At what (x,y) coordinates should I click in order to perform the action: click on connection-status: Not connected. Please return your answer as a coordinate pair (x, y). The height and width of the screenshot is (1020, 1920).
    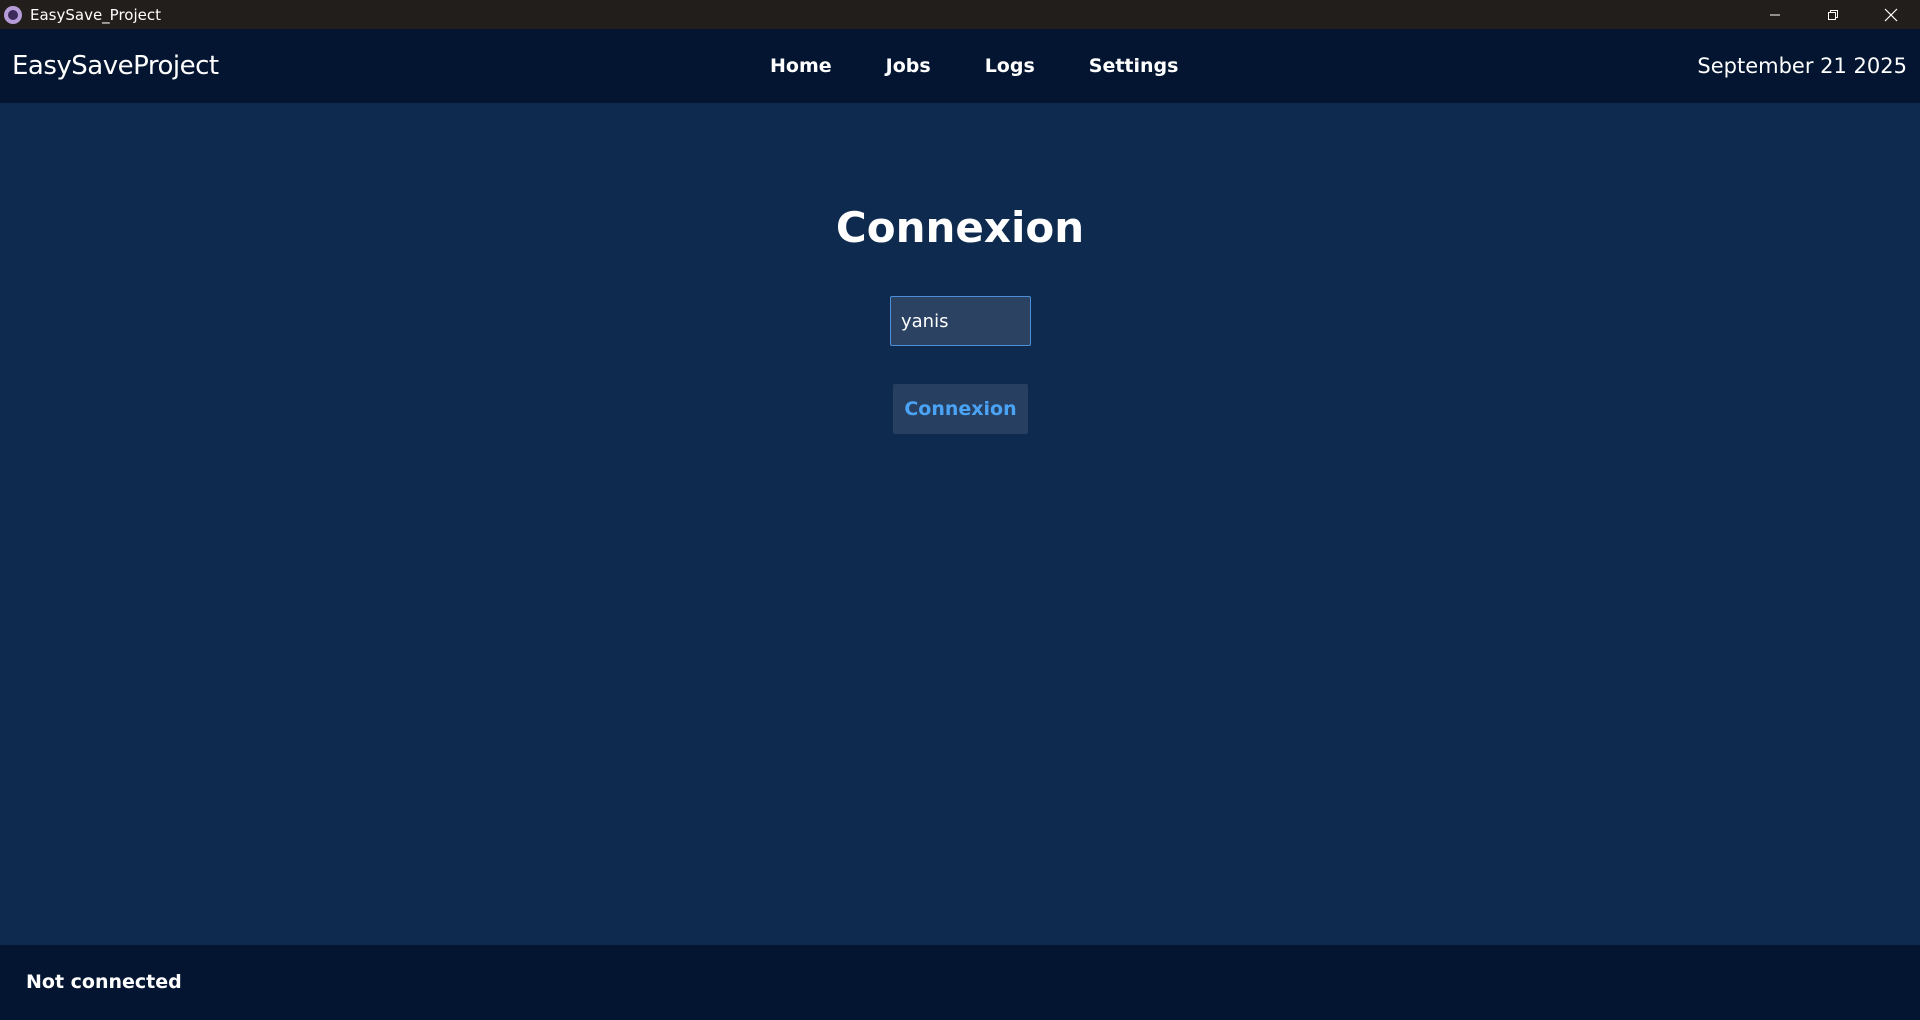
    Looking at the image, I should click on (104, 982).